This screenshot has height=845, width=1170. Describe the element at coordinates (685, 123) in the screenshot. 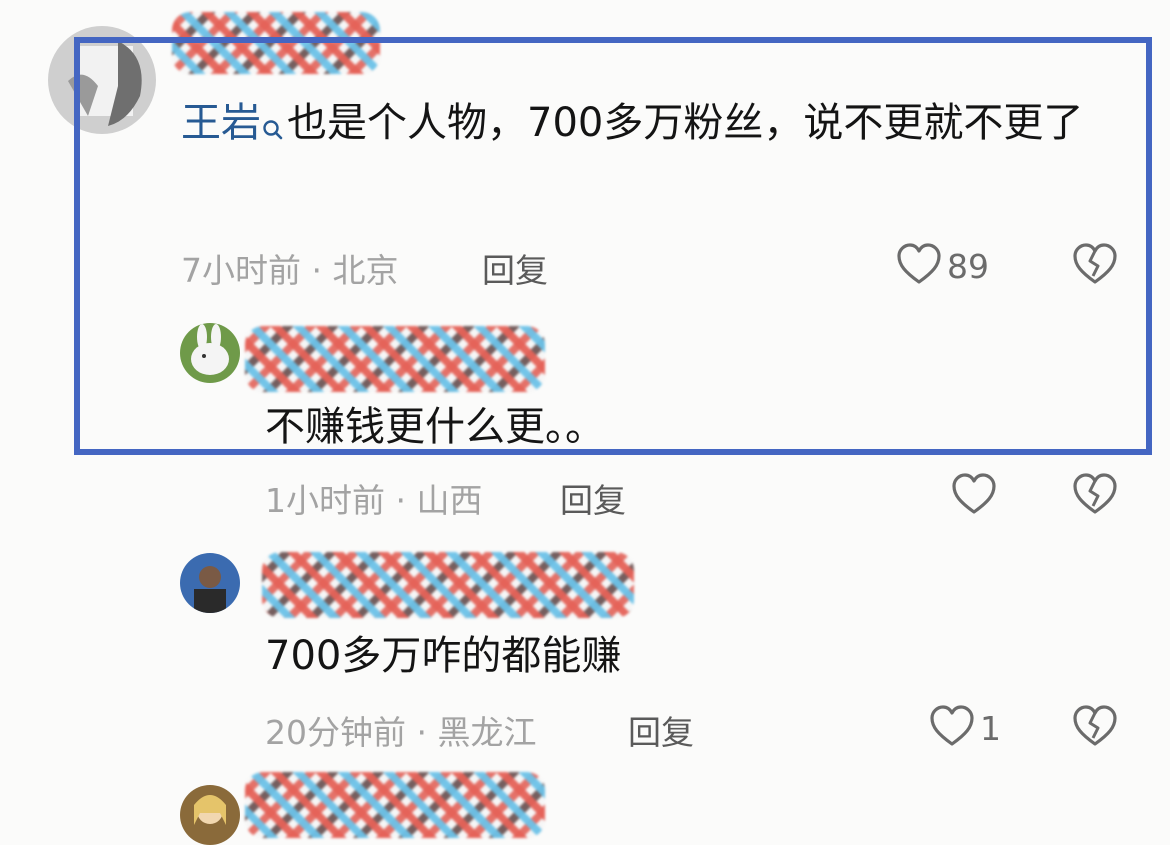

I see `comment-text: 也是个人物，700多万粉丝，说不更就不更了` at that location.